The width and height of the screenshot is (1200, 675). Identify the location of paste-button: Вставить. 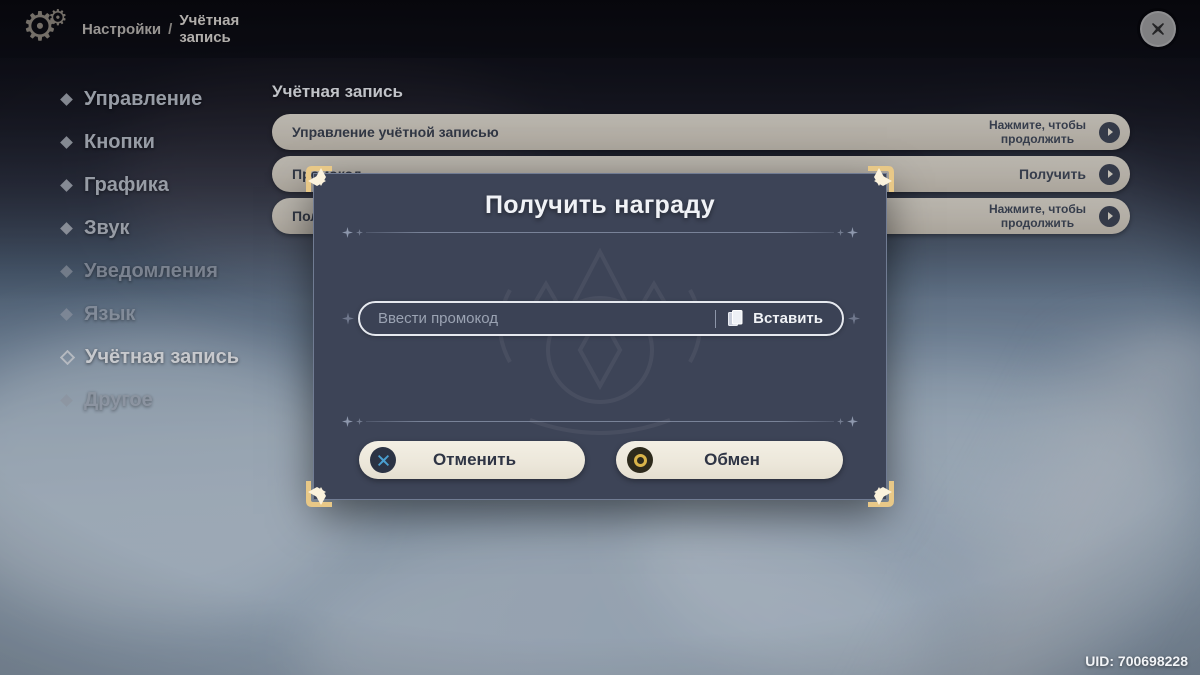
(785, 318).